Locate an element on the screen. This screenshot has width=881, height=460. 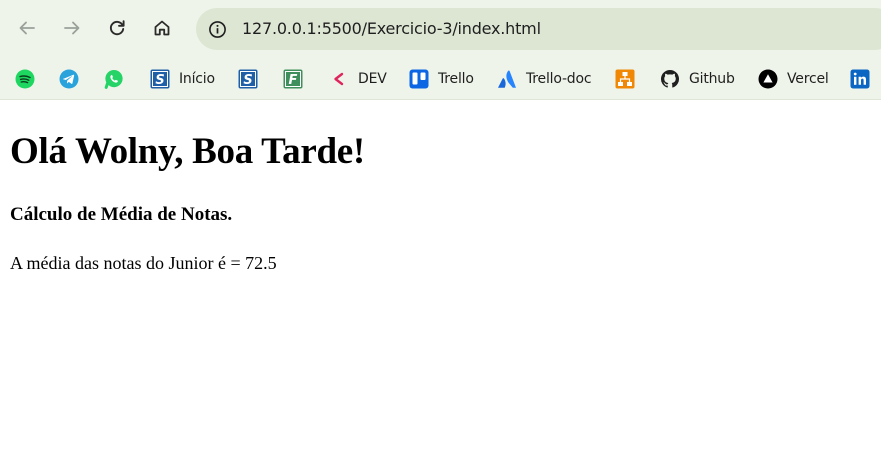
site-info-button is located at coordinates (217, 29).